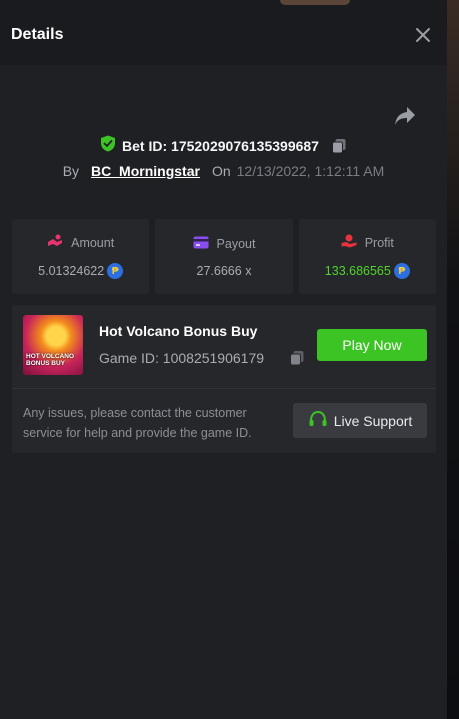  I want to click on live-support-label: Live Support, so click(373, 420).